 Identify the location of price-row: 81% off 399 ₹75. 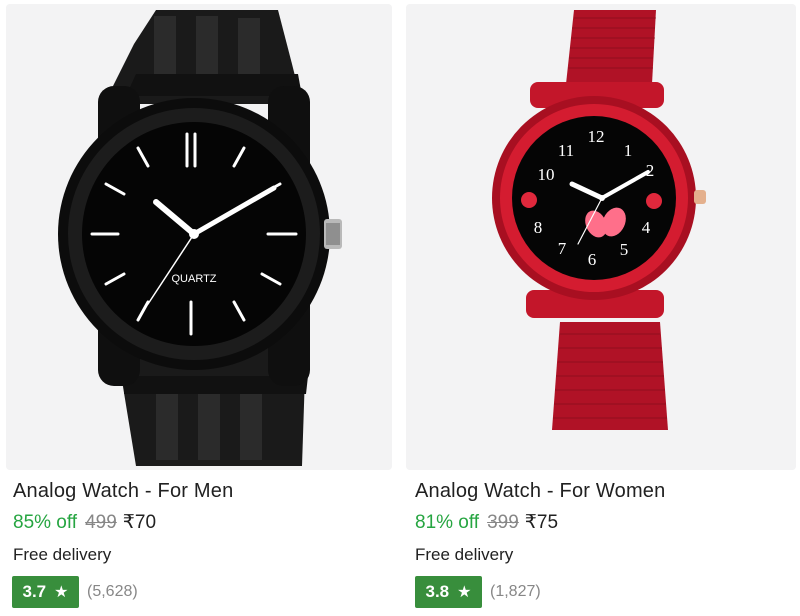
(486, 522).